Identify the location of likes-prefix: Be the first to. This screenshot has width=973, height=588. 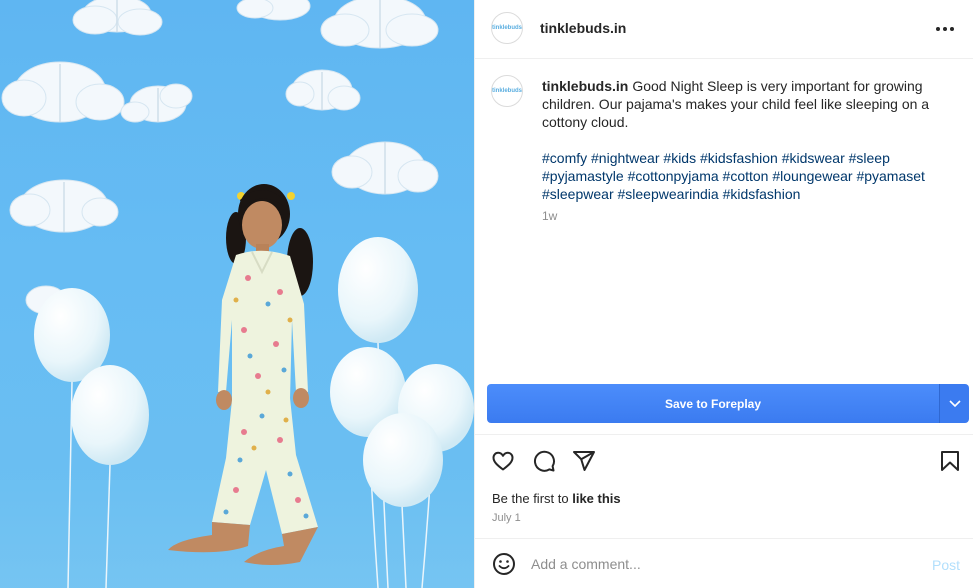
(530, 498).